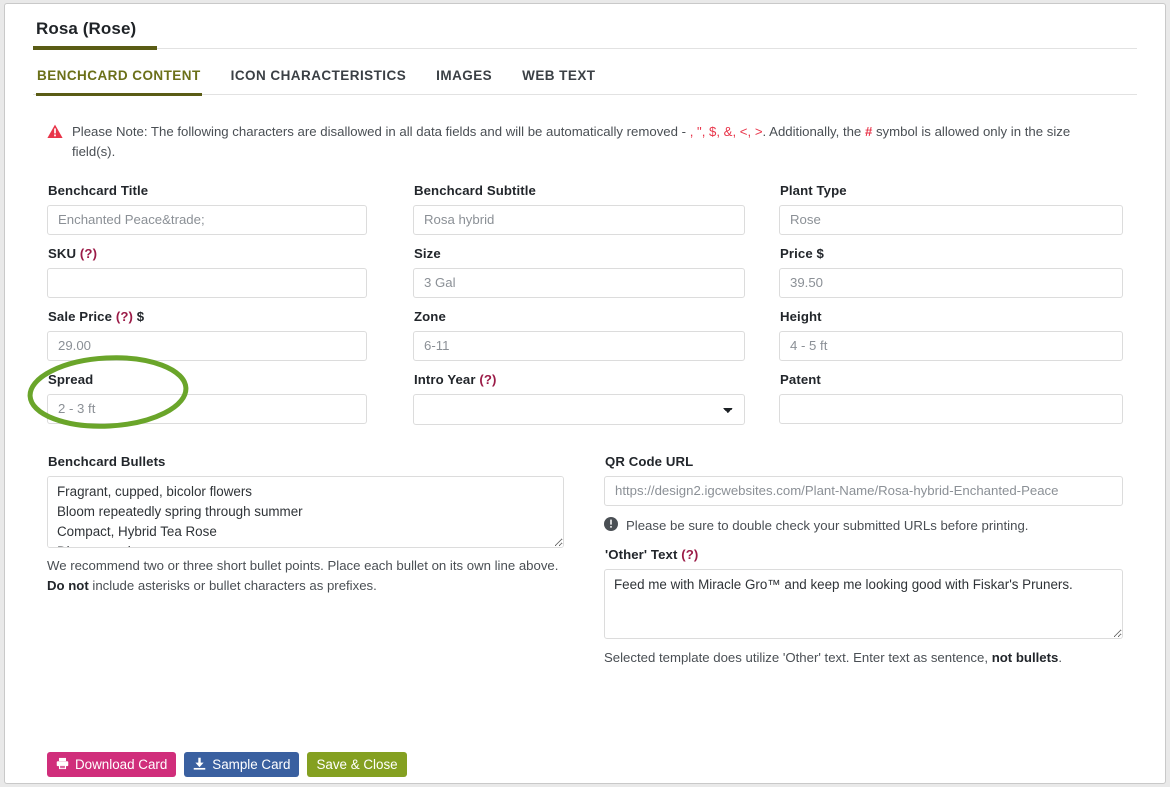 The image size is (1170, 787). What do you see at coordinates (207, 408) in the screenshot?
I see `spread-input` at bounding box center [207, 408].